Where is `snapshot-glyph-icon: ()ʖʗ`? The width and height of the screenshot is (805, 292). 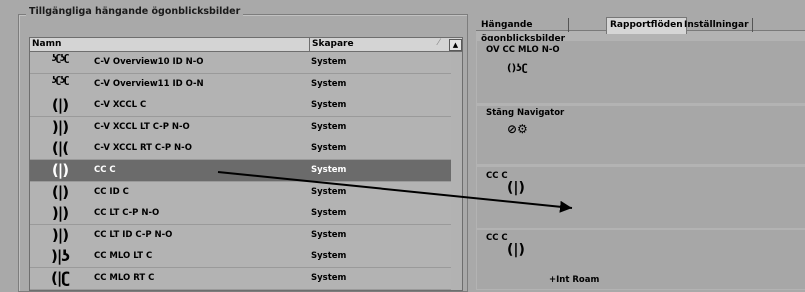 snapshot-glyph-icon: ()ʖʗ is located at coordinates (517, 68).